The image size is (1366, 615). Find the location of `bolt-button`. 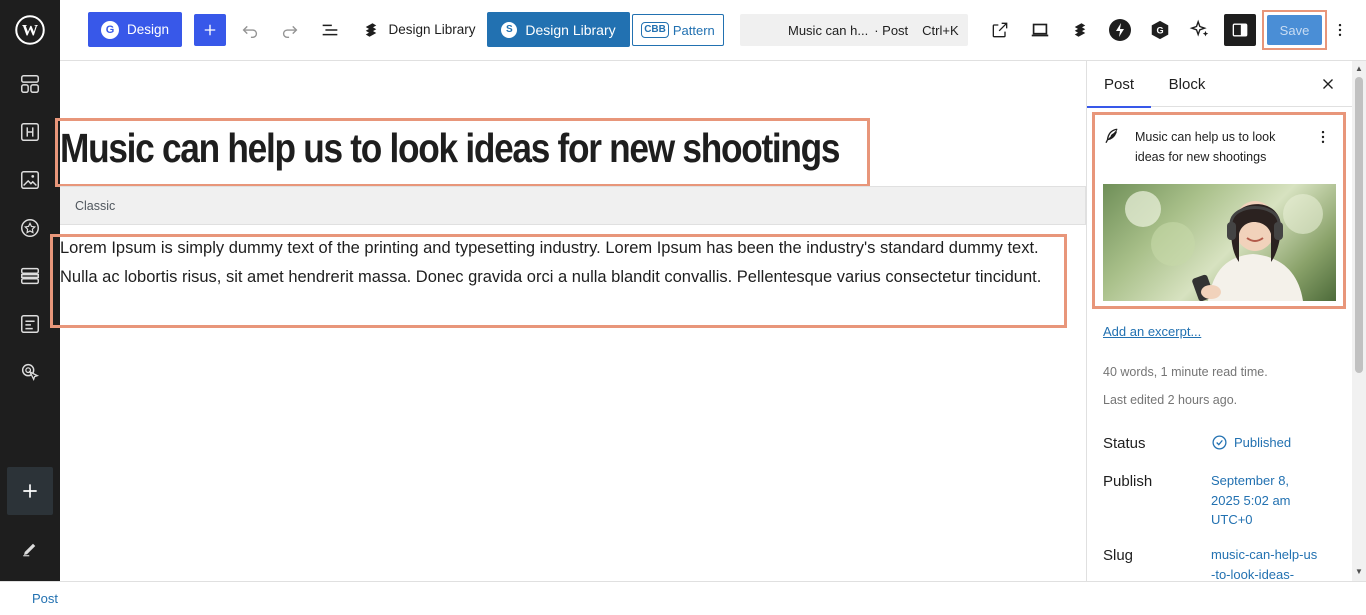

bolt-button is located at coordinates (1120, 30).